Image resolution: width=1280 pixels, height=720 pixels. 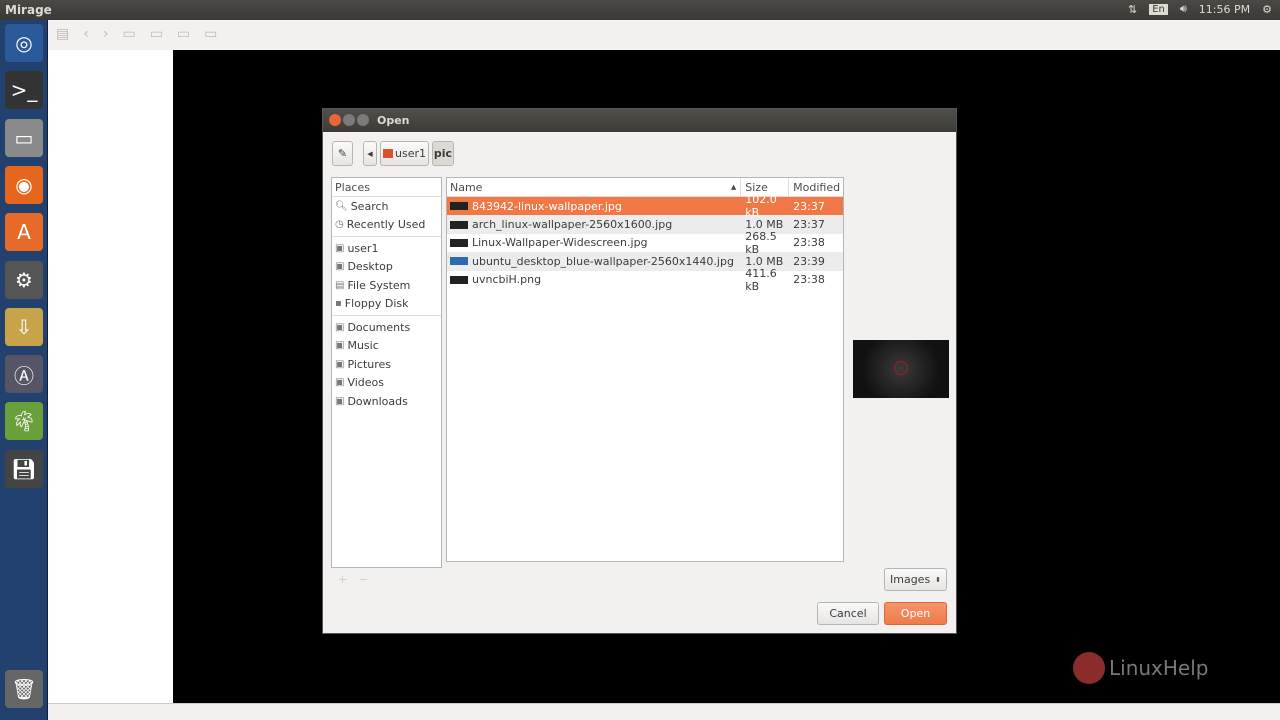 What do you see at coordinates (370, 153) in the screenshot?
I see `path-back-button: ◀` at bounding box center [370, 153].